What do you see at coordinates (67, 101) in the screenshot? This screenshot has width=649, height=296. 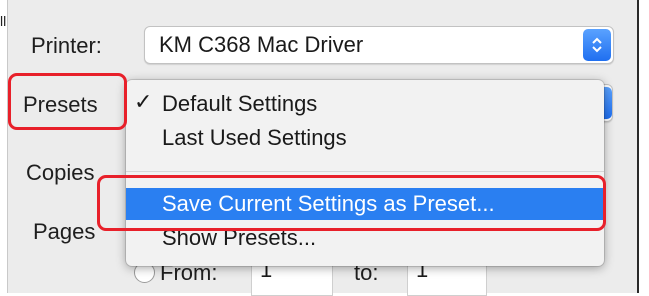 I see `presets-annotation-box` at bounding box center [67, 101].